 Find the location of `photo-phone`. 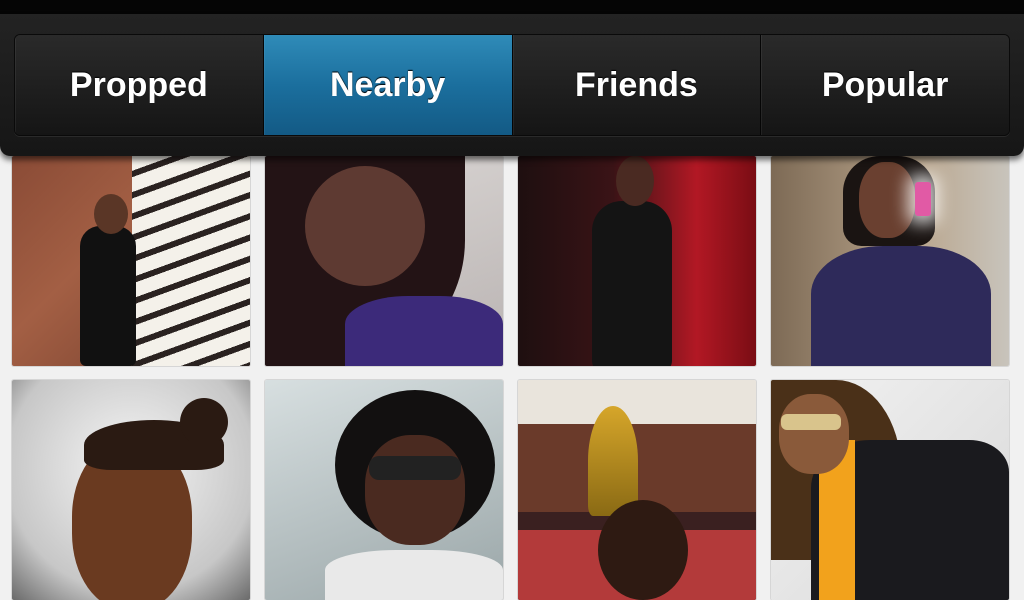

photo-phone is located at coordinates (923, 199).